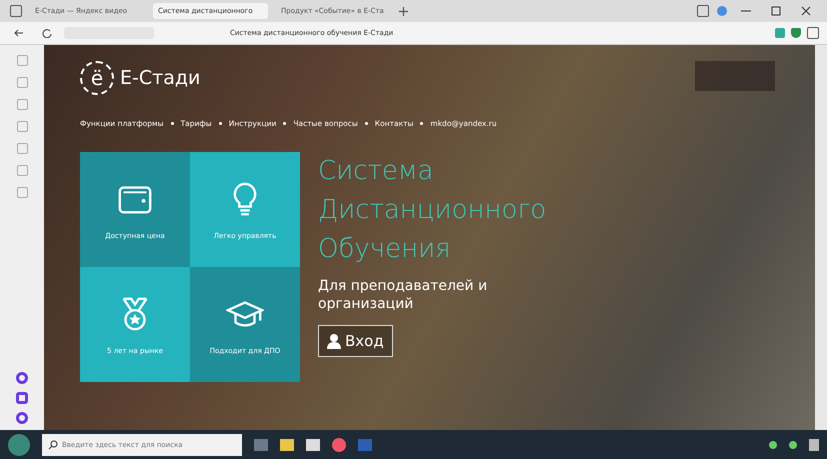 This screenshot has height=459, width=827. Describe the element at coordinates (334, 341) in the screenshot. I see `user-icon` at that location.